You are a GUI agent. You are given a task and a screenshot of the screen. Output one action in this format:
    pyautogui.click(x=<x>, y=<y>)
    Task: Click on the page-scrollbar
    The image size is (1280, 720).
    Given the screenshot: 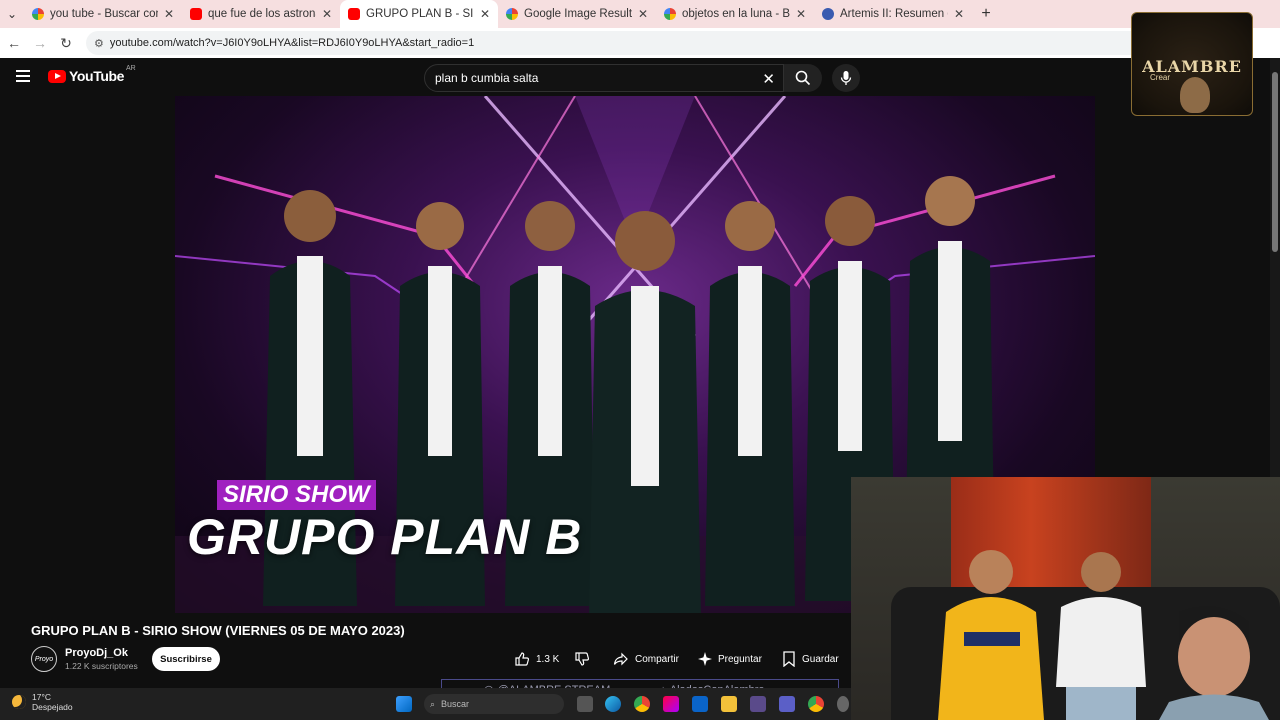 What is the action you would take?
    pyautogui.click(x=1275, y=267)
    